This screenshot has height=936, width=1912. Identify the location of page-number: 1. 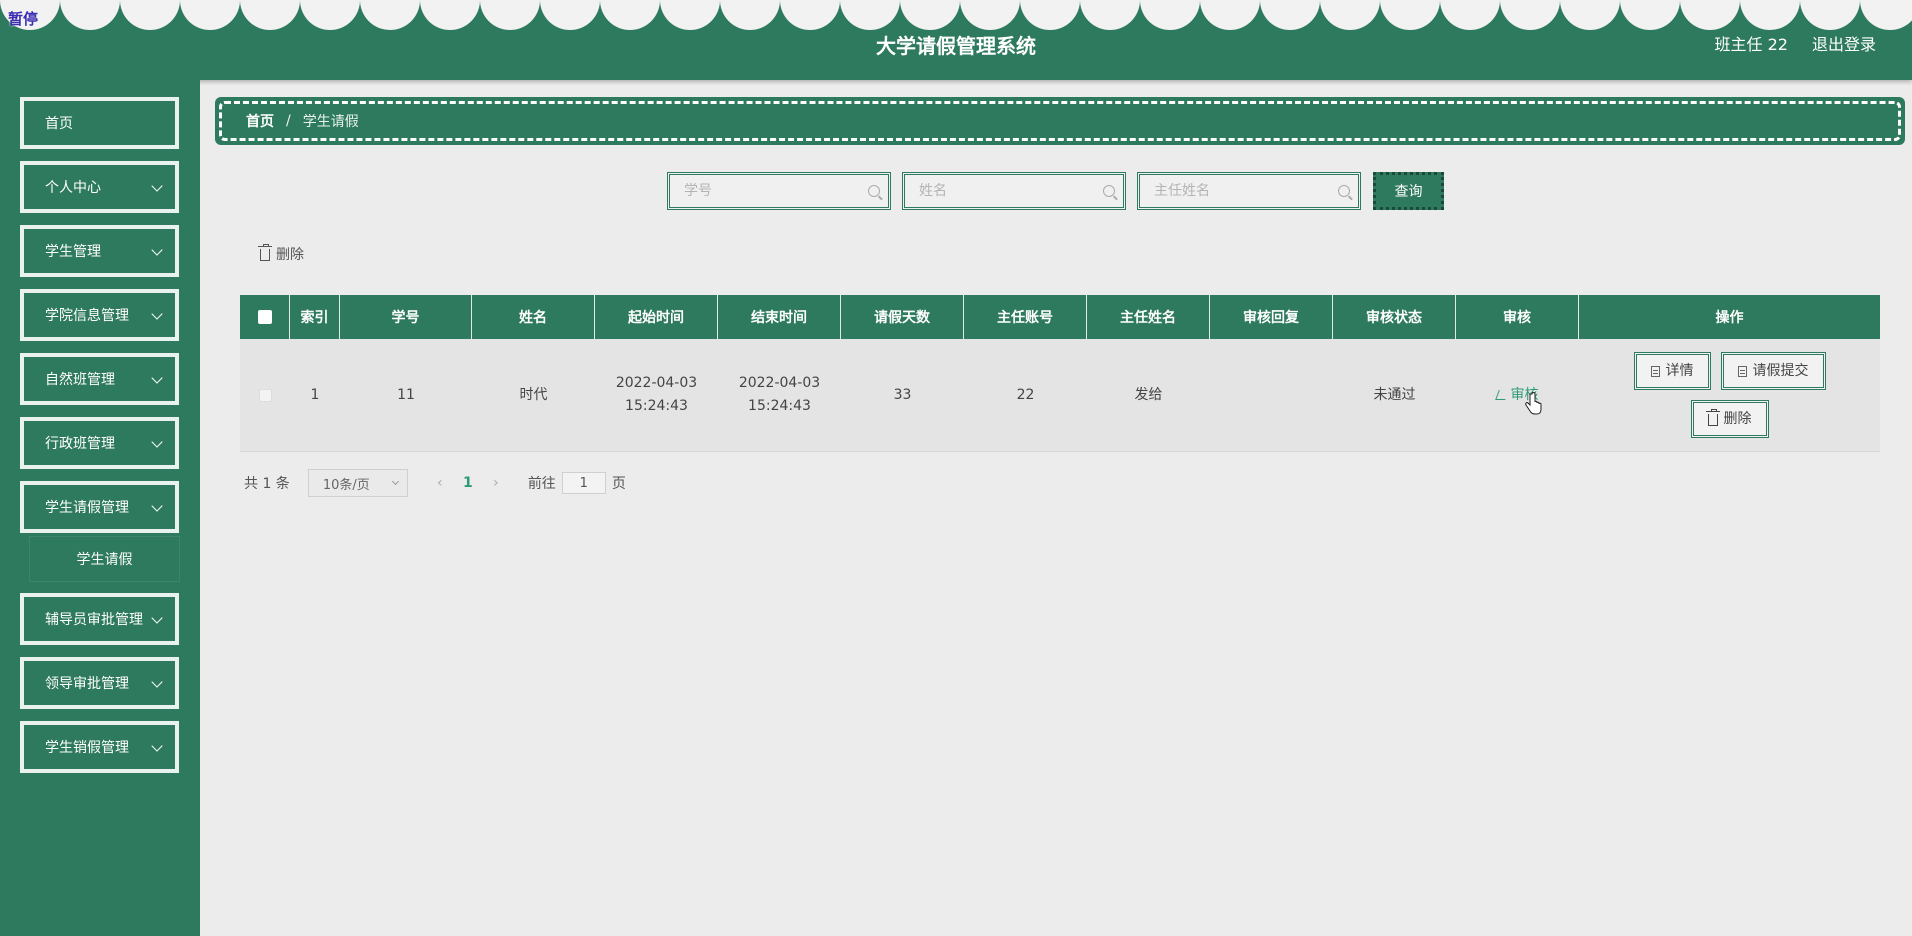
(468, 483).